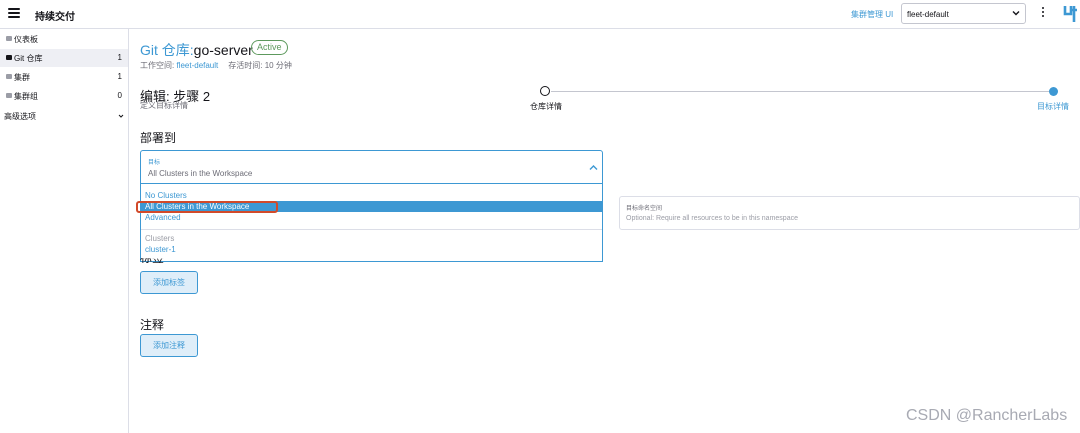  I want to click on labels-heading: 标签, so click(152, 261).